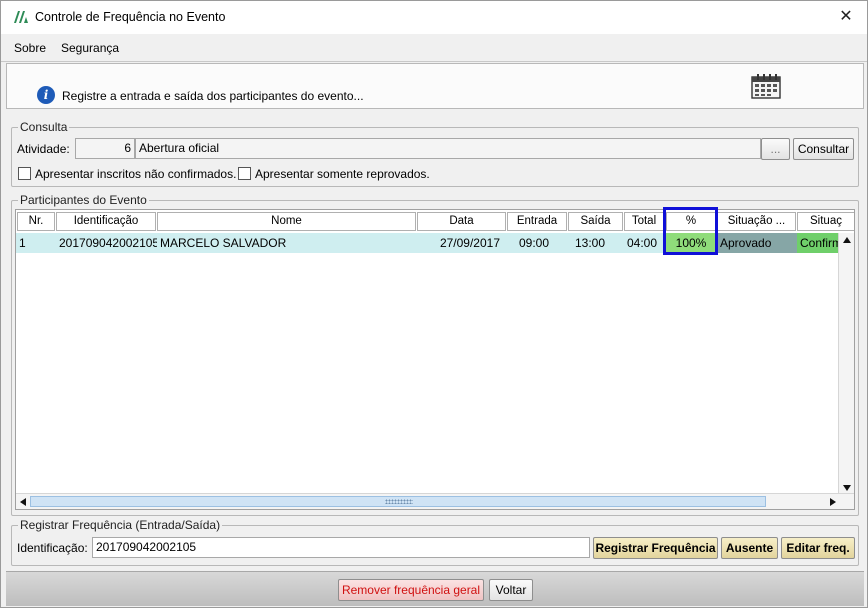 Image resolution: width=868 pixels, height=608 pixels. Describe the element at coordinates (757, 243) in the screenshot. I see `cell-situacao: Aprovado` at that location.